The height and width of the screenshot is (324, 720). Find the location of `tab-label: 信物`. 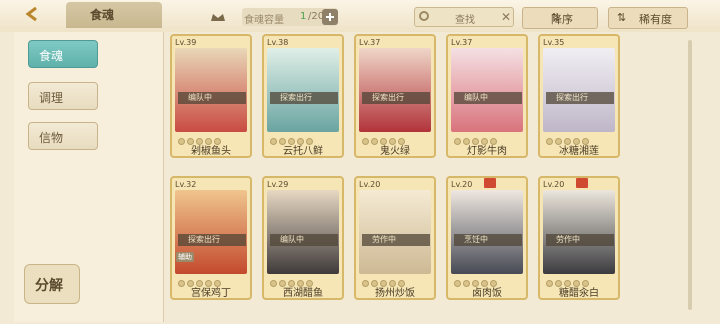

tab-label: 信物 is located at coordinates (51, 138).